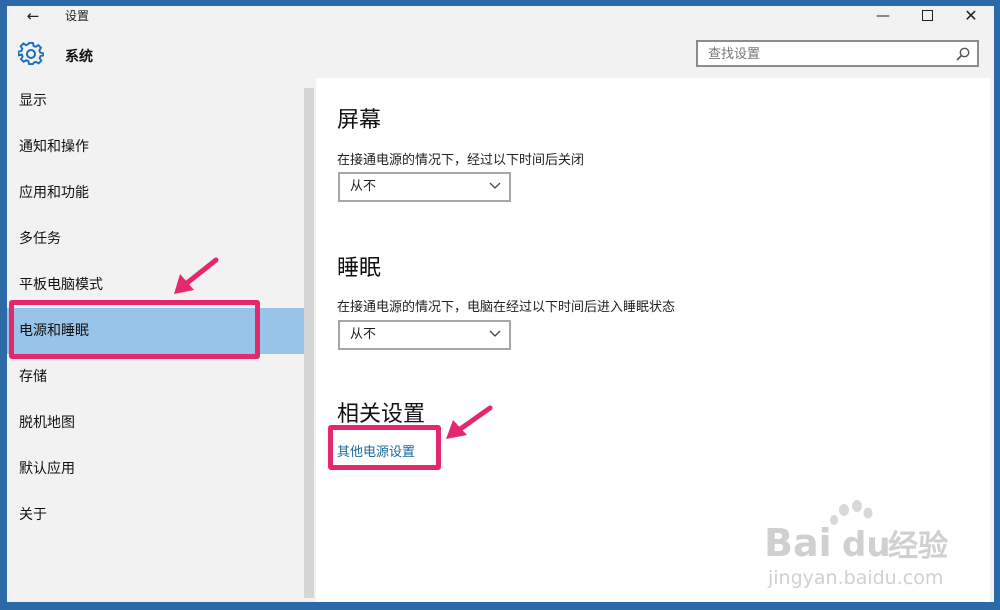  What do you see at coordinates (155, 147) in the screenshot?
I see `sidebar-item-notifications: 通知和操作` at bounding box center [155, 147].